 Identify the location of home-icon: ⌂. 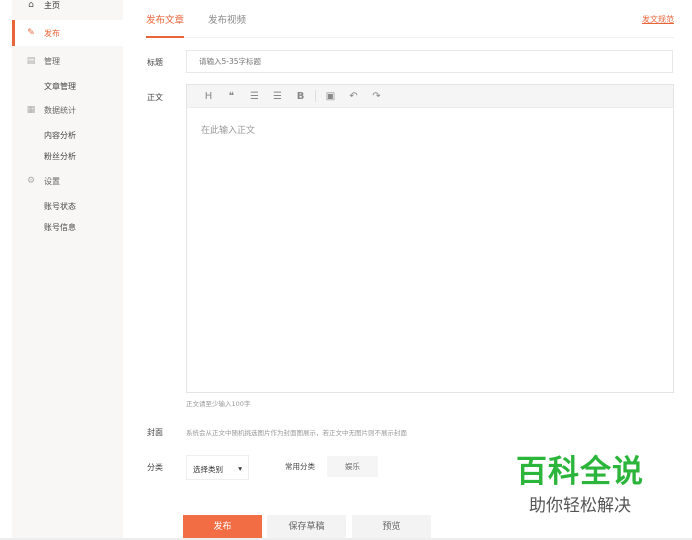
(31, 5).